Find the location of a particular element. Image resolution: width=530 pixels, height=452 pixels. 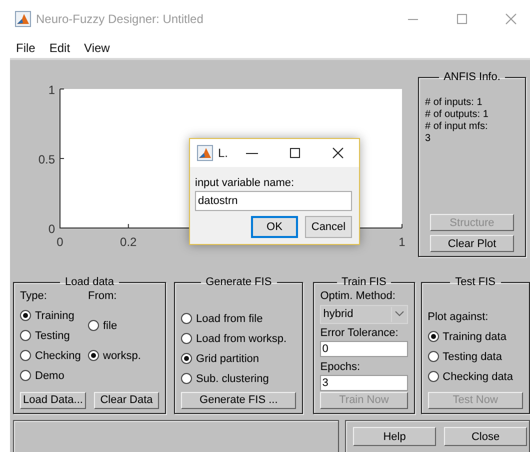

window-title: Neuro-Fuzzy Designer: Untitled is located at coordinates (120, 19).